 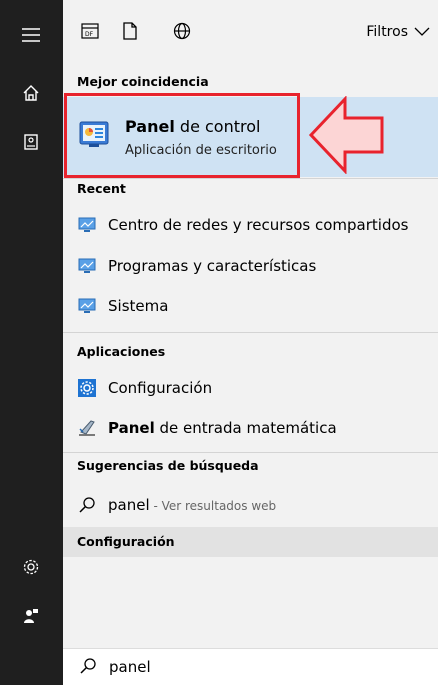 What do you see at coordinates (258, 225) in the screenshot?
I see `recent-item-label: Centro de redes y recursos compartidos` at bounding box center [258, 225].